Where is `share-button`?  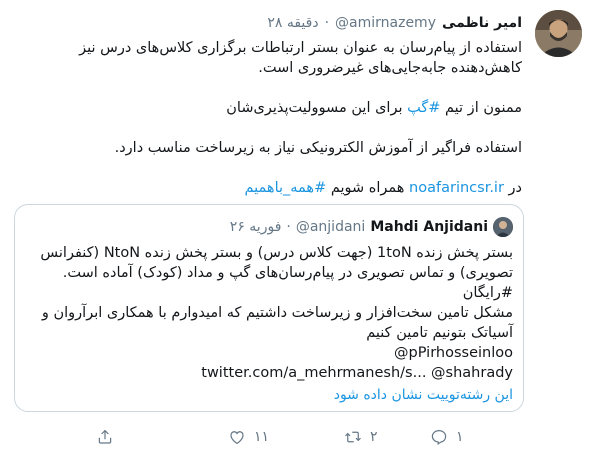 share-button is located at coordinates (109, 437).